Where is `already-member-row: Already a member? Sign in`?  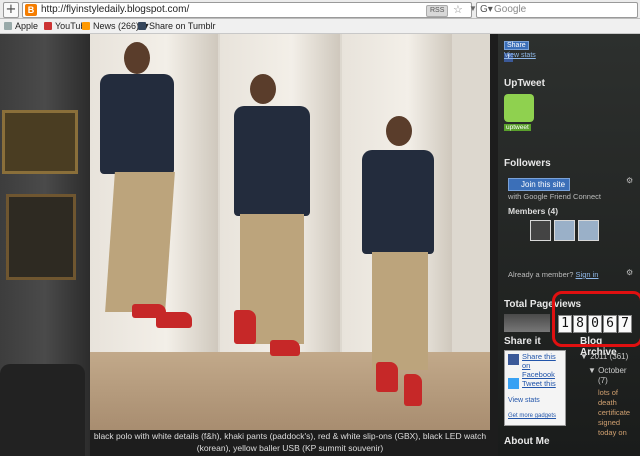
already-member-row: Already a member? Sign in is located at coordinates (553, 274).